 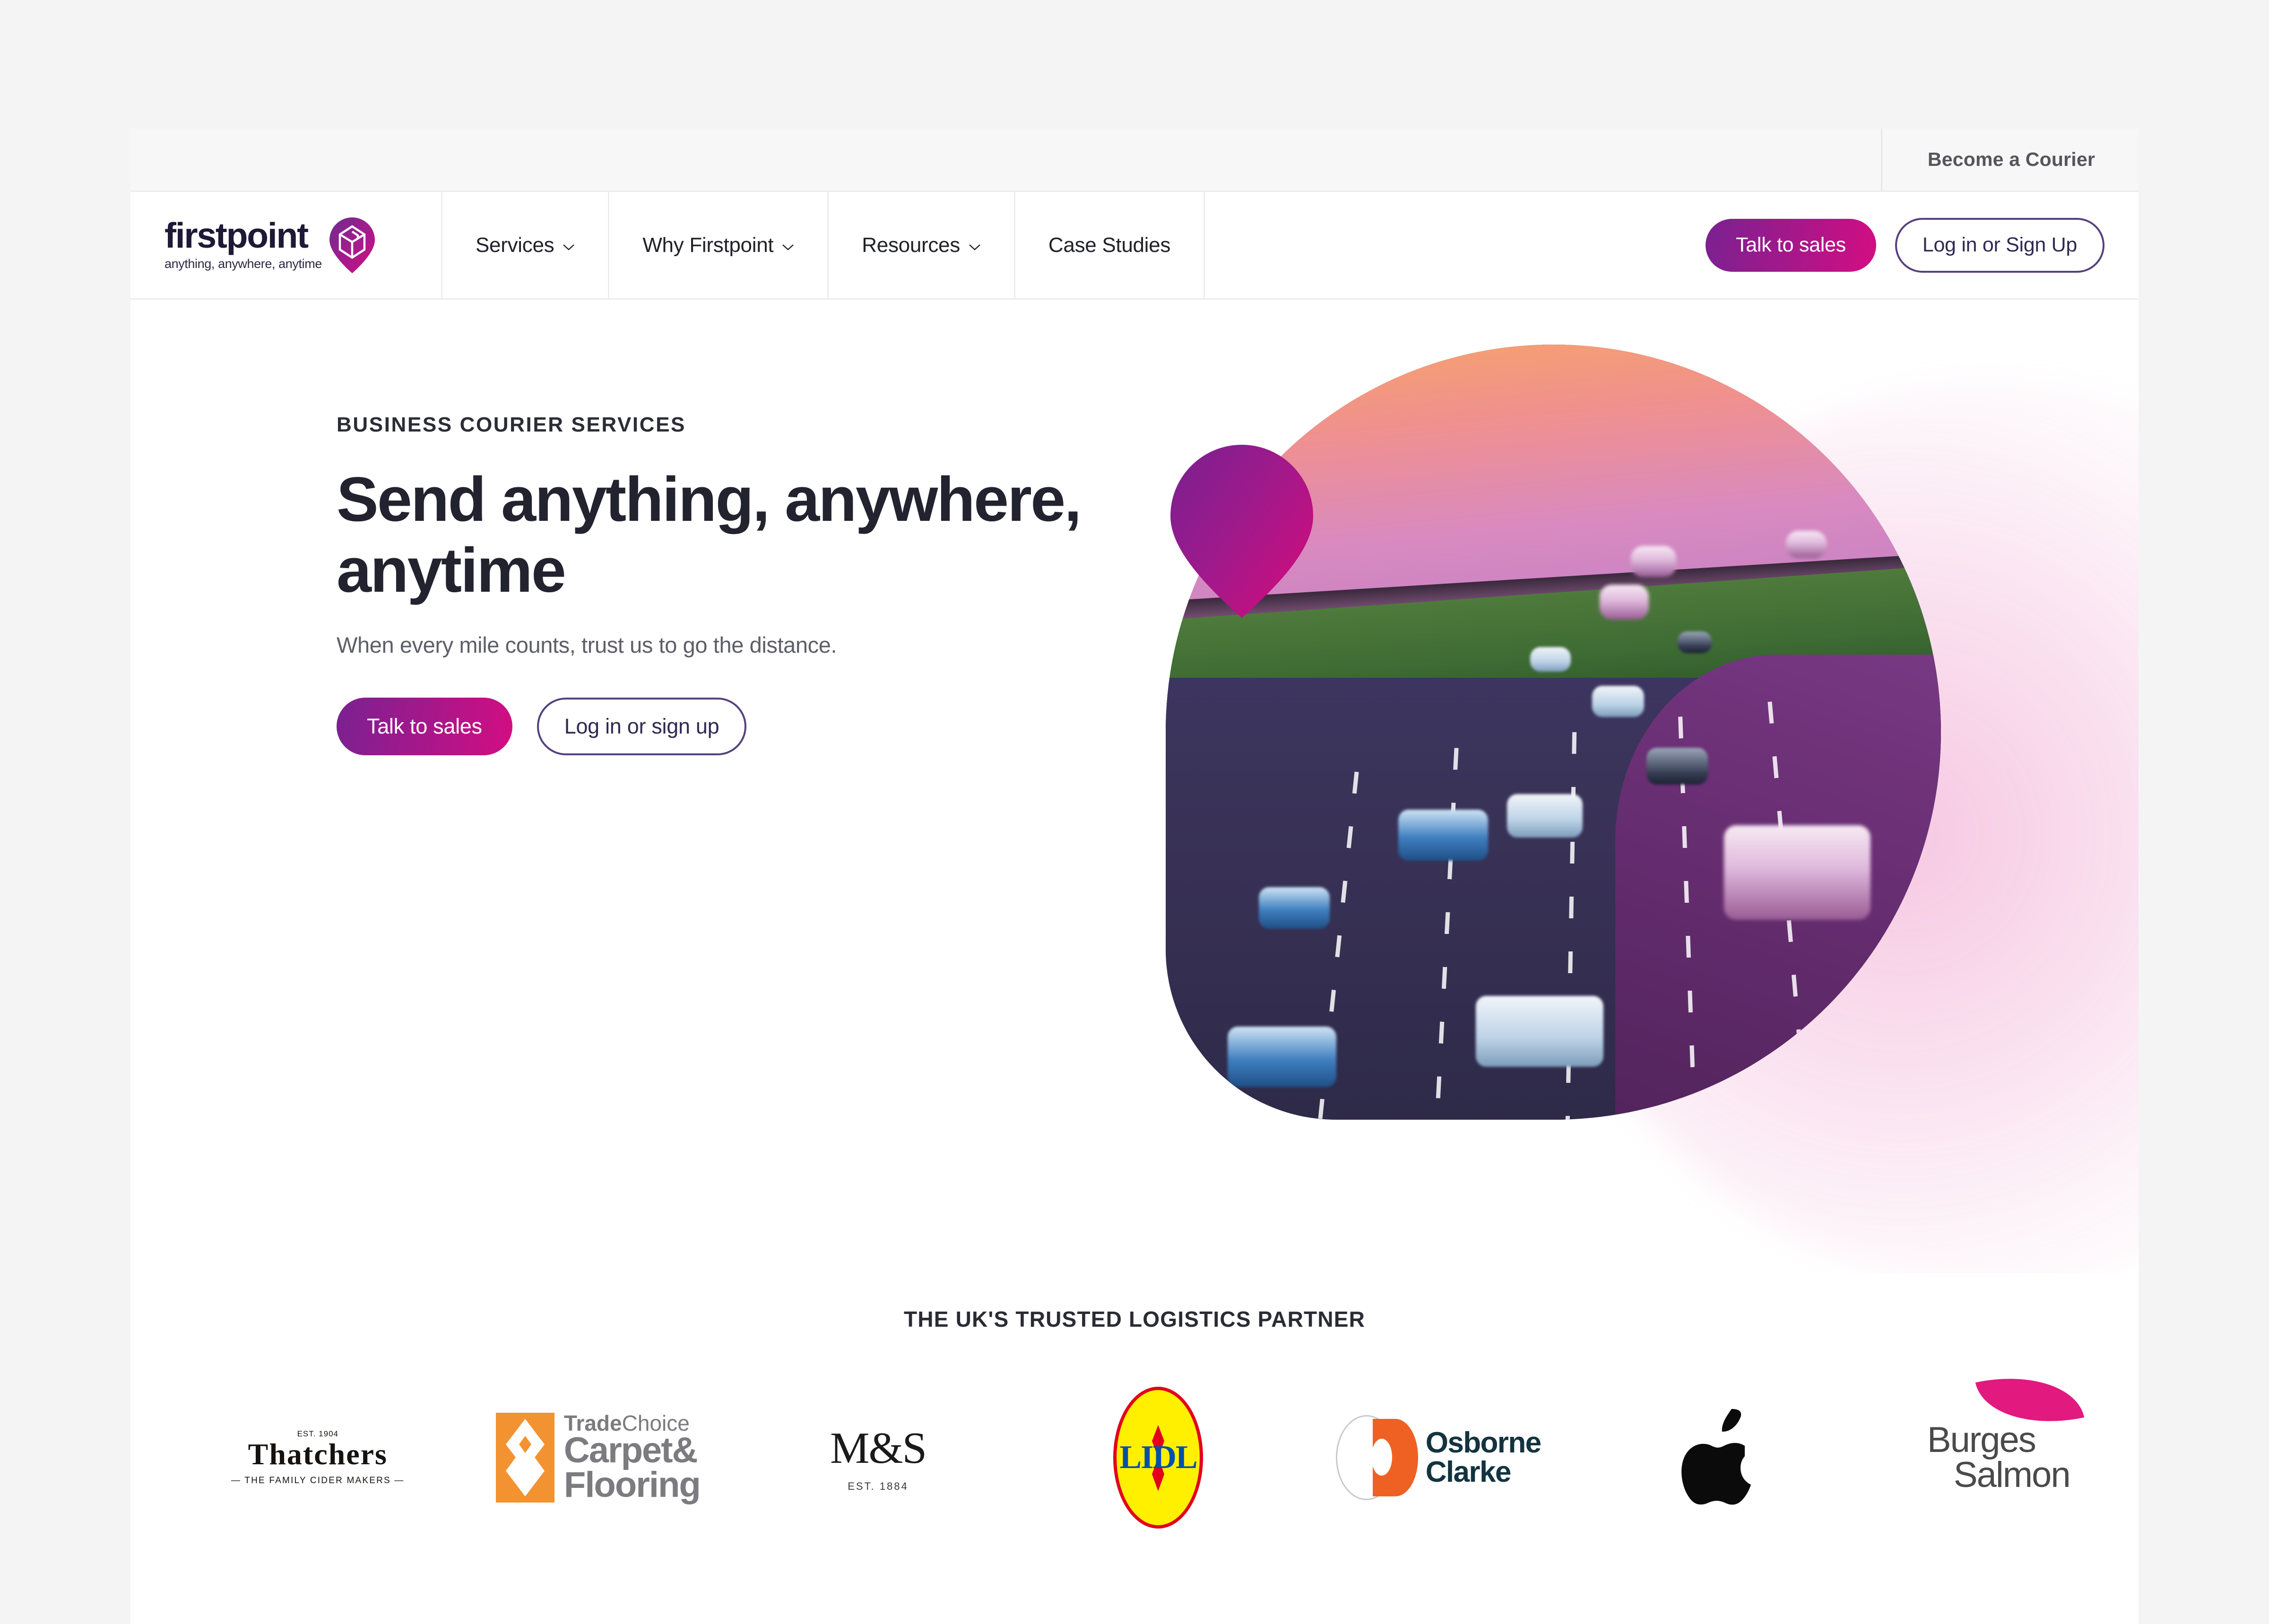 I want to click on talk-to-sales-button: Talk to sales, so click(x=1791, y=245).